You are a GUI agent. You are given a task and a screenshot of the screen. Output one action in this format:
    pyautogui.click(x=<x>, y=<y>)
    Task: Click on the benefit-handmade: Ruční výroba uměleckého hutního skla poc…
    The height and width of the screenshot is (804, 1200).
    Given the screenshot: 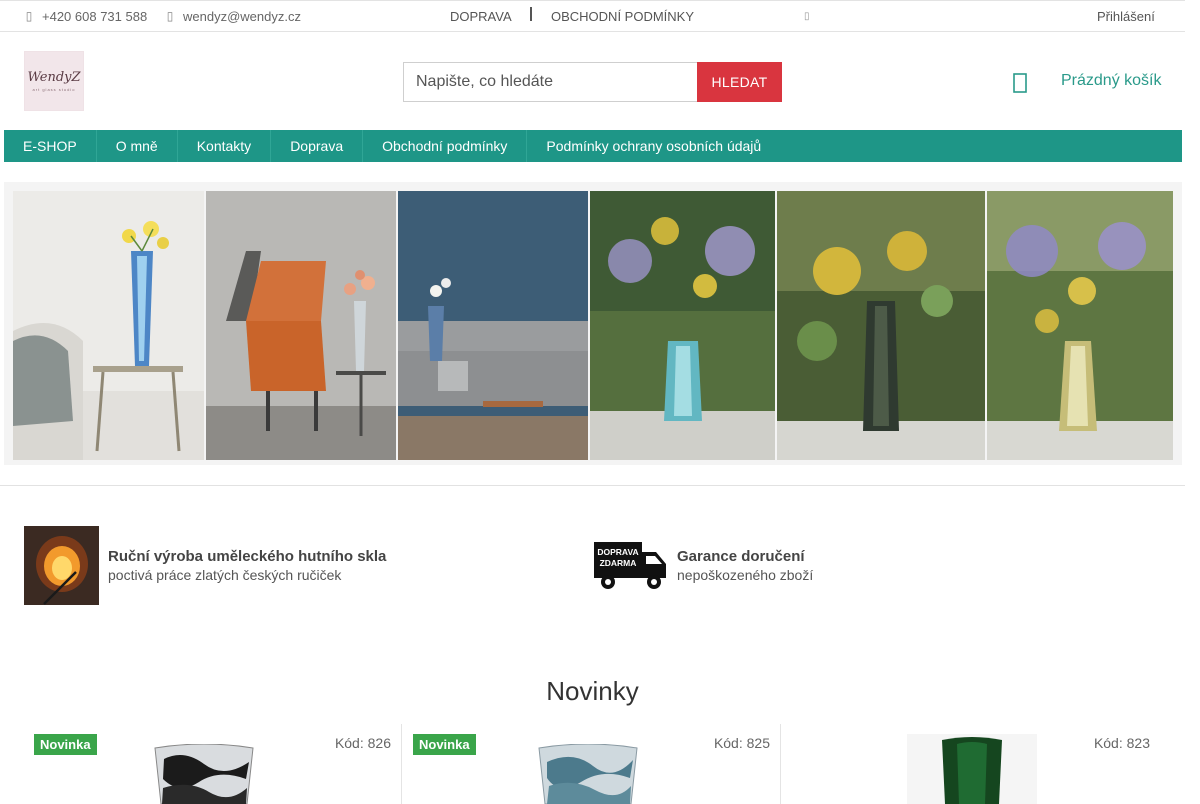 What is the action you would take?
    pyautogui.click(x=205, y=565)
    